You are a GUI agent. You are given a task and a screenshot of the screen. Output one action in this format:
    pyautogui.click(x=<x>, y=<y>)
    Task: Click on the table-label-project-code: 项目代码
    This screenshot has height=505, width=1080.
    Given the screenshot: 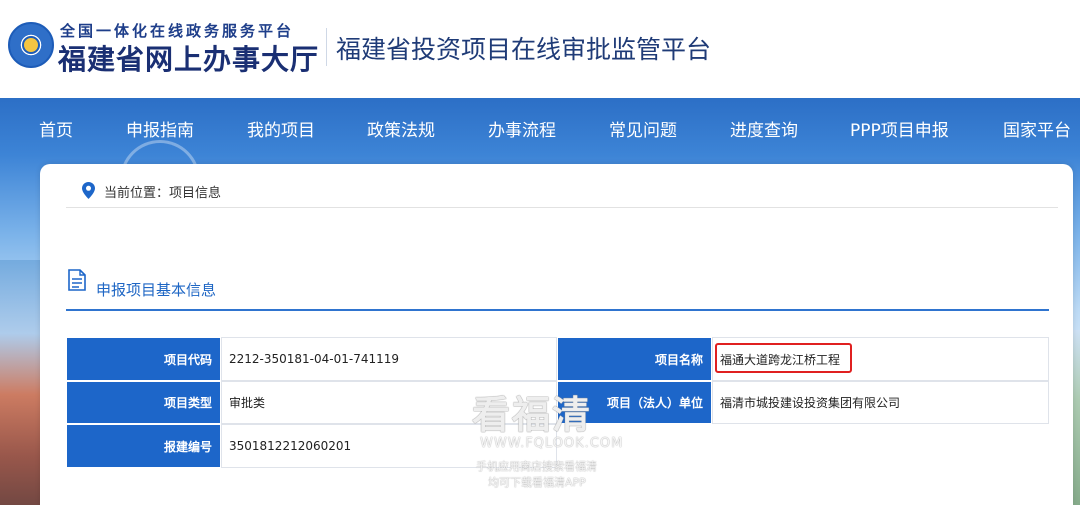 What is the action you would take?
    pyautogui.click(x=143, y=359)
    